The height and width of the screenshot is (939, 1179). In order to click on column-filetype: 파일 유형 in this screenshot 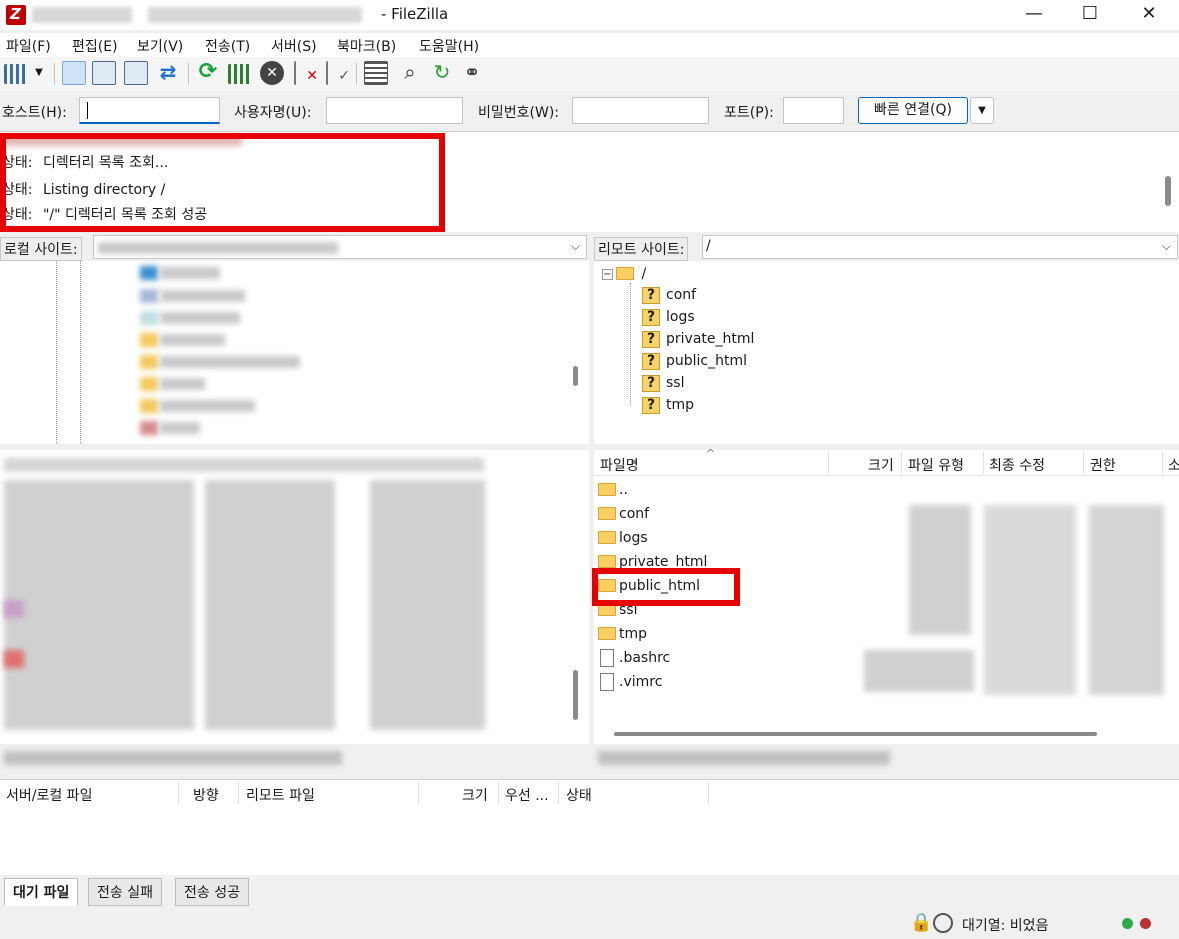, I will do `click(936, 465)`.